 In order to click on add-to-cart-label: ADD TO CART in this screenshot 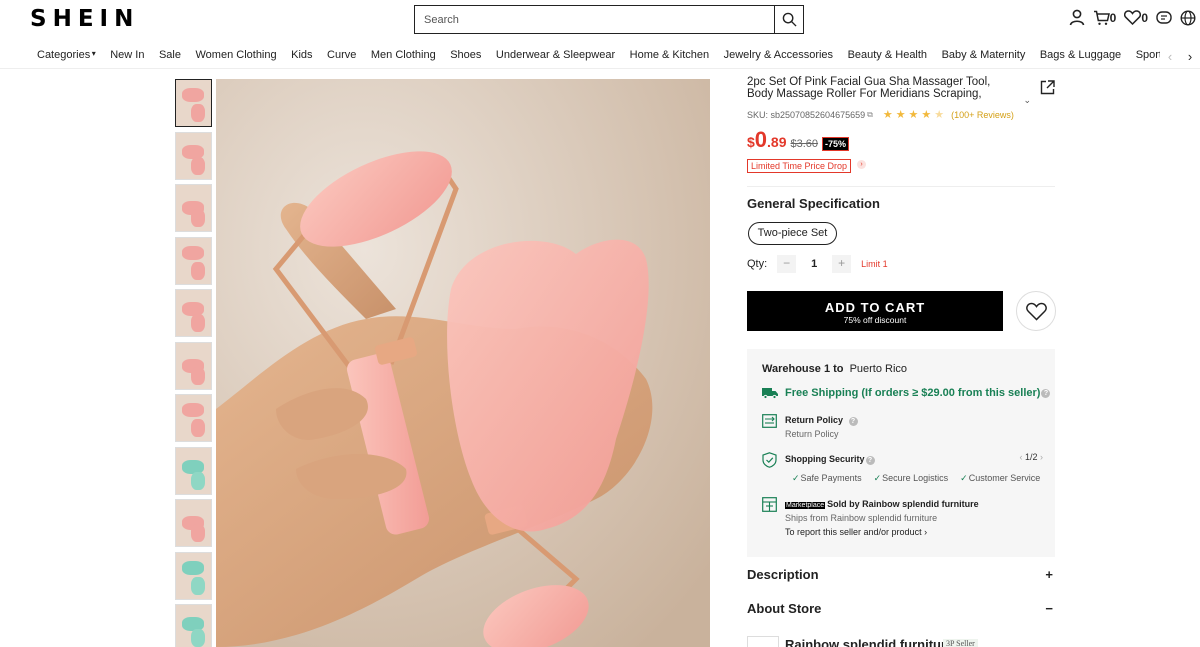, I will do `click(875, 307)`.